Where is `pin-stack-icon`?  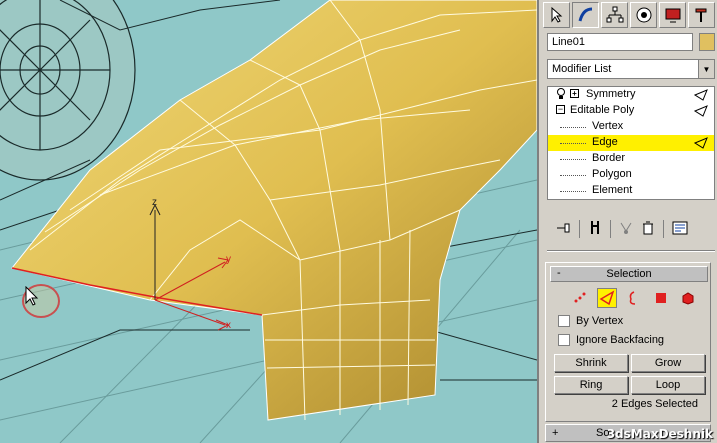
pin-stack-icon is located at coordinates (563, 229).